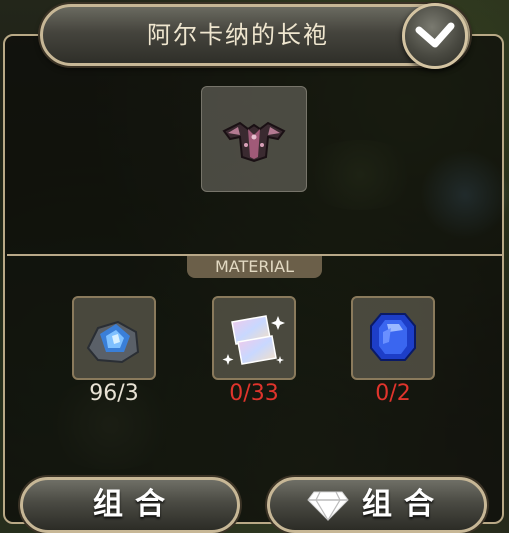  I want to click on prismatic-shard-icon, so click(253, 340).